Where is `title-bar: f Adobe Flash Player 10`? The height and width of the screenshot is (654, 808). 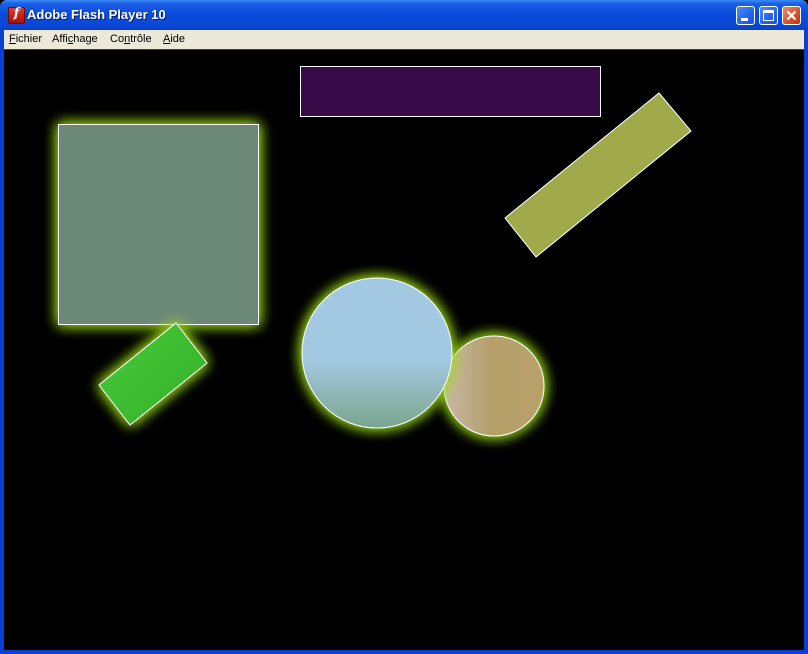
title-bar: f Adobe Flash Player 10 is located at coordinates (404, 15).